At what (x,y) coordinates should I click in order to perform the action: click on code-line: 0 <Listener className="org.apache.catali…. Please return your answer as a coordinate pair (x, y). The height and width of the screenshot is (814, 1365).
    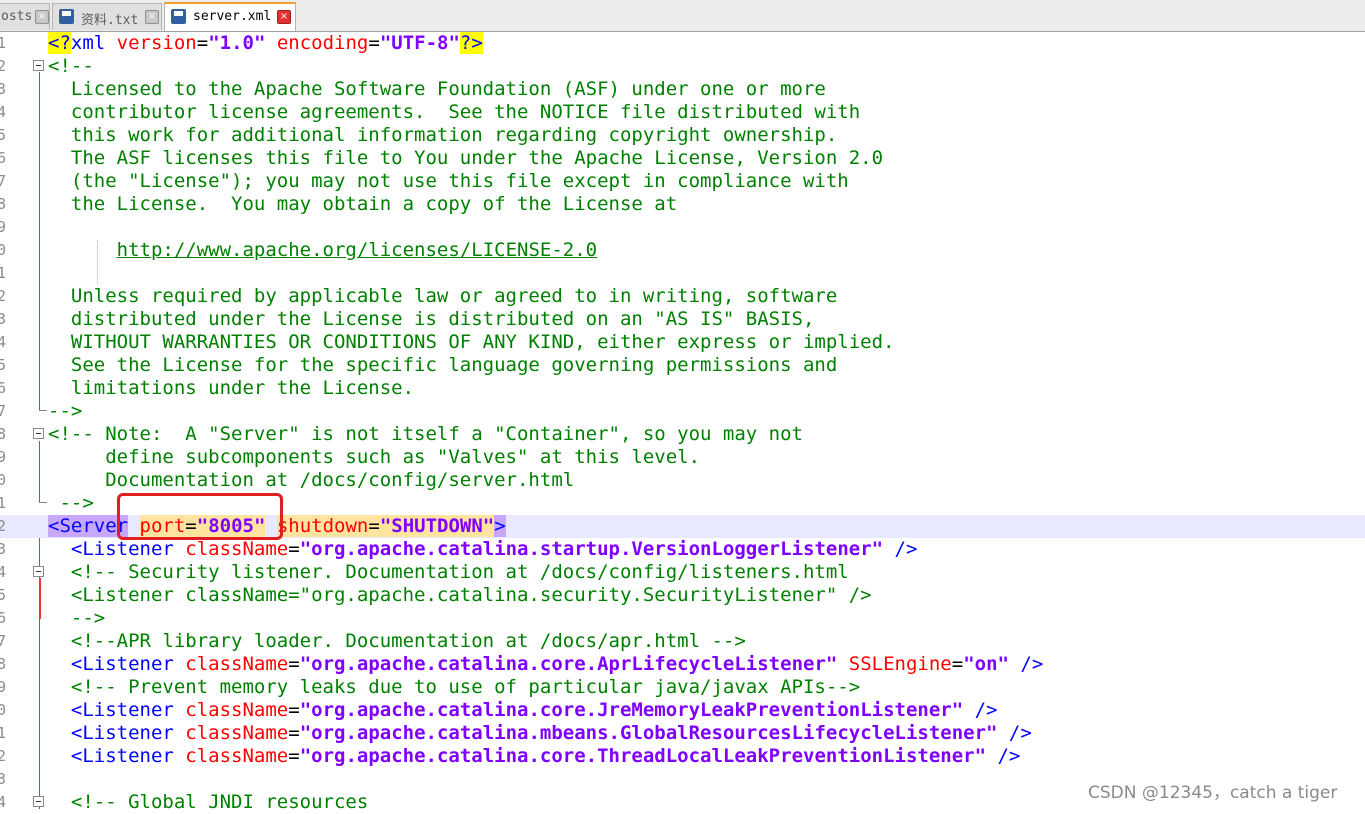
    Looking at the image, I should click on (682, 710).